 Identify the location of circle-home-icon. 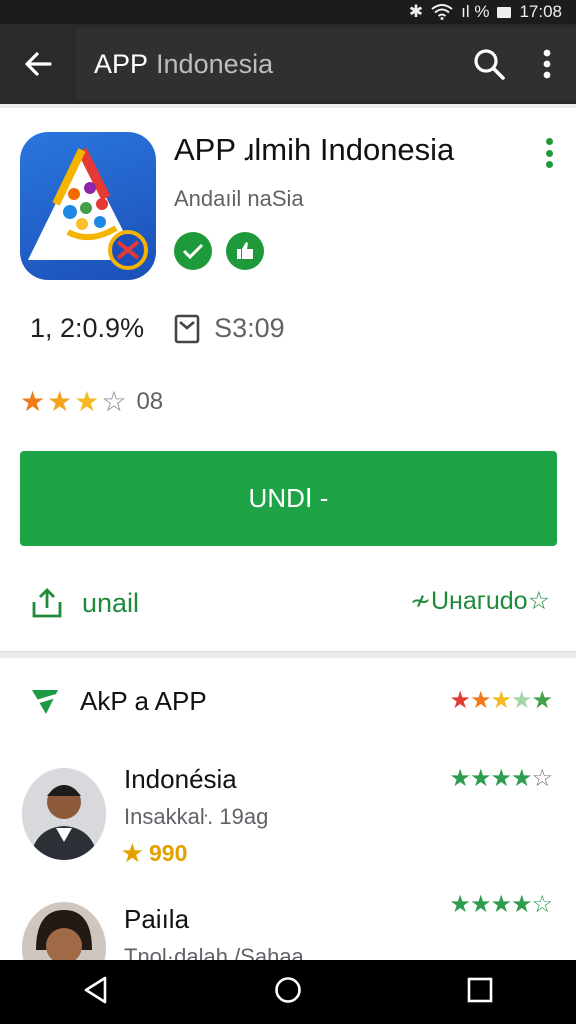
(288, 989).